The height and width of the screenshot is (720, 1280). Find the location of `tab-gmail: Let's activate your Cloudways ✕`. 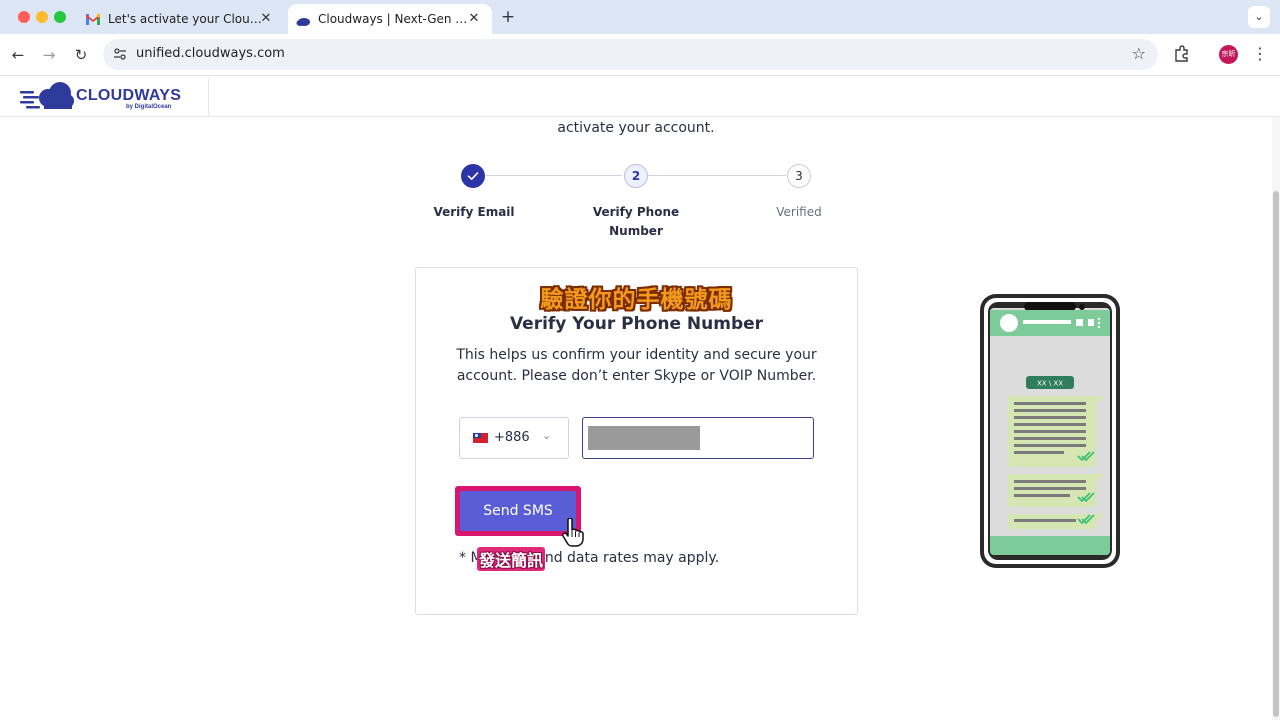

tab-gmail: Let's activate your Cloudways ✕ is located at coordinates (181, 19).